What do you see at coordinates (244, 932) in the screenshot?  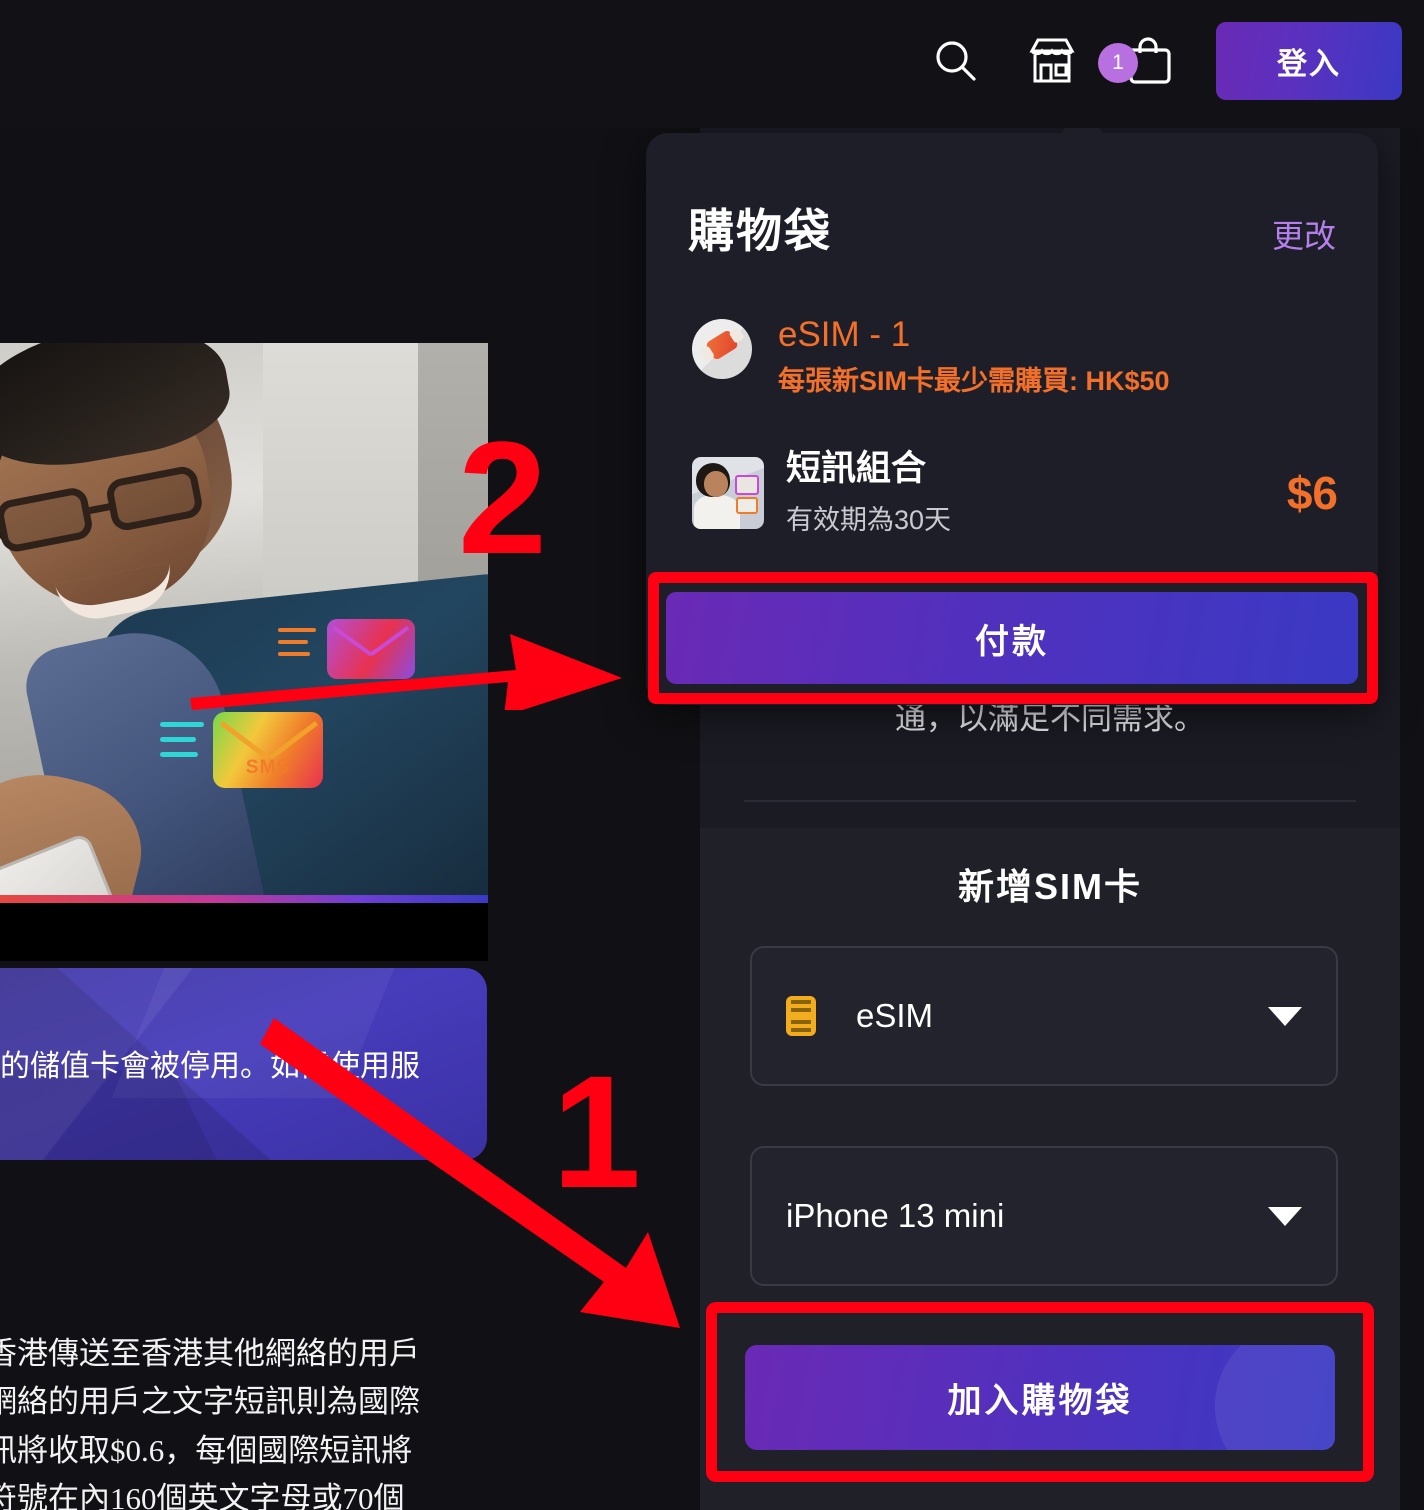 I see `photo-black-strip` at bounding box center [244, 932].